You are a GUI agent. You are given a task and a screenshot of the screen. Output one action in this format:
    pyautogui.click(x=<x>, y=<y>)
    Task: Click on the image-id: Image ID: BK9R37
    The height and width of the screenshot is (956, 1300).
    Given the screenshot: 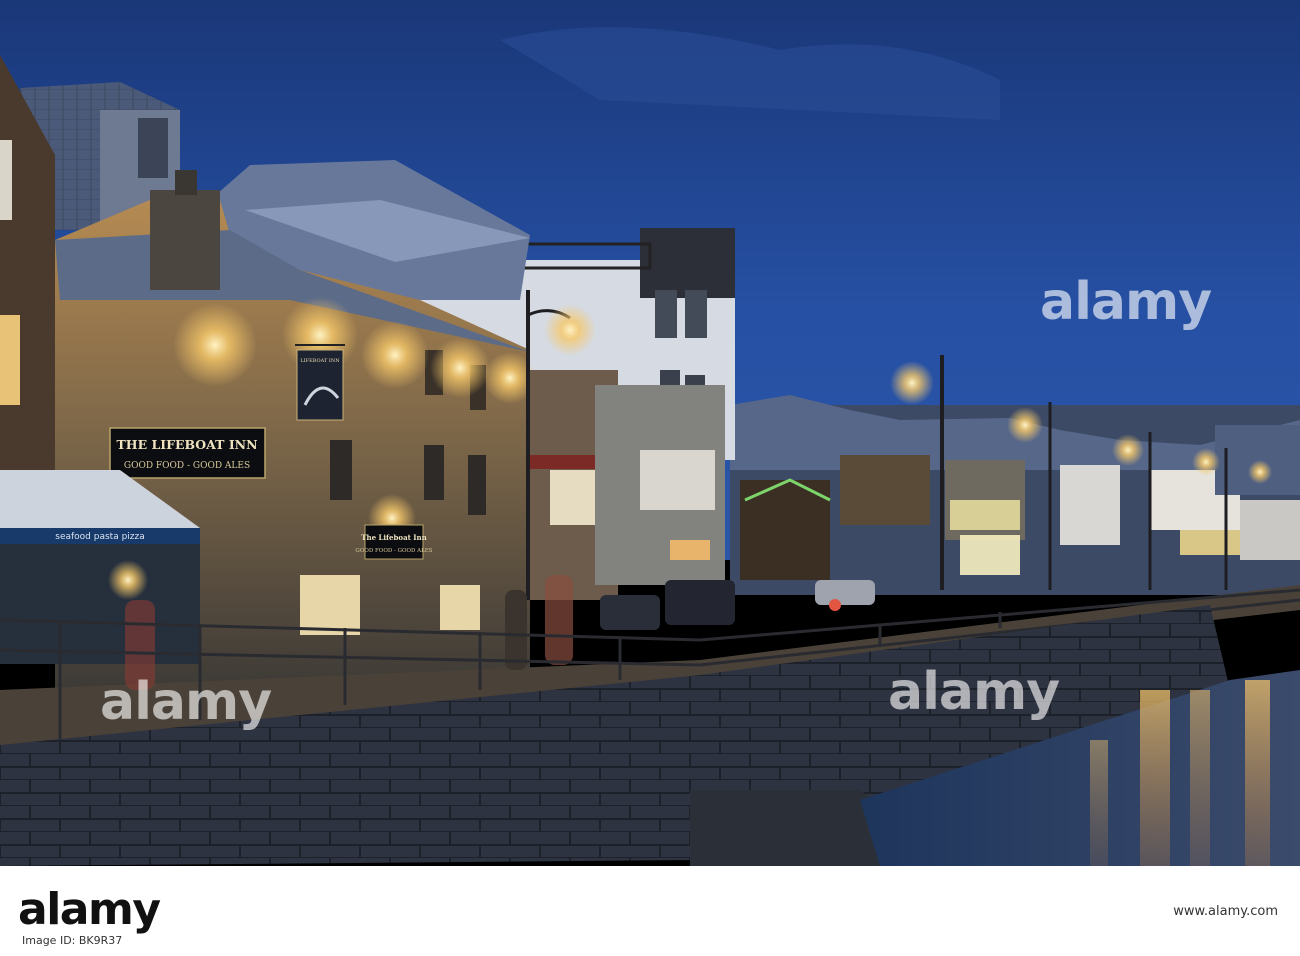 What is the action you would take?
    pyautogui.click(x=72, y=940)
    